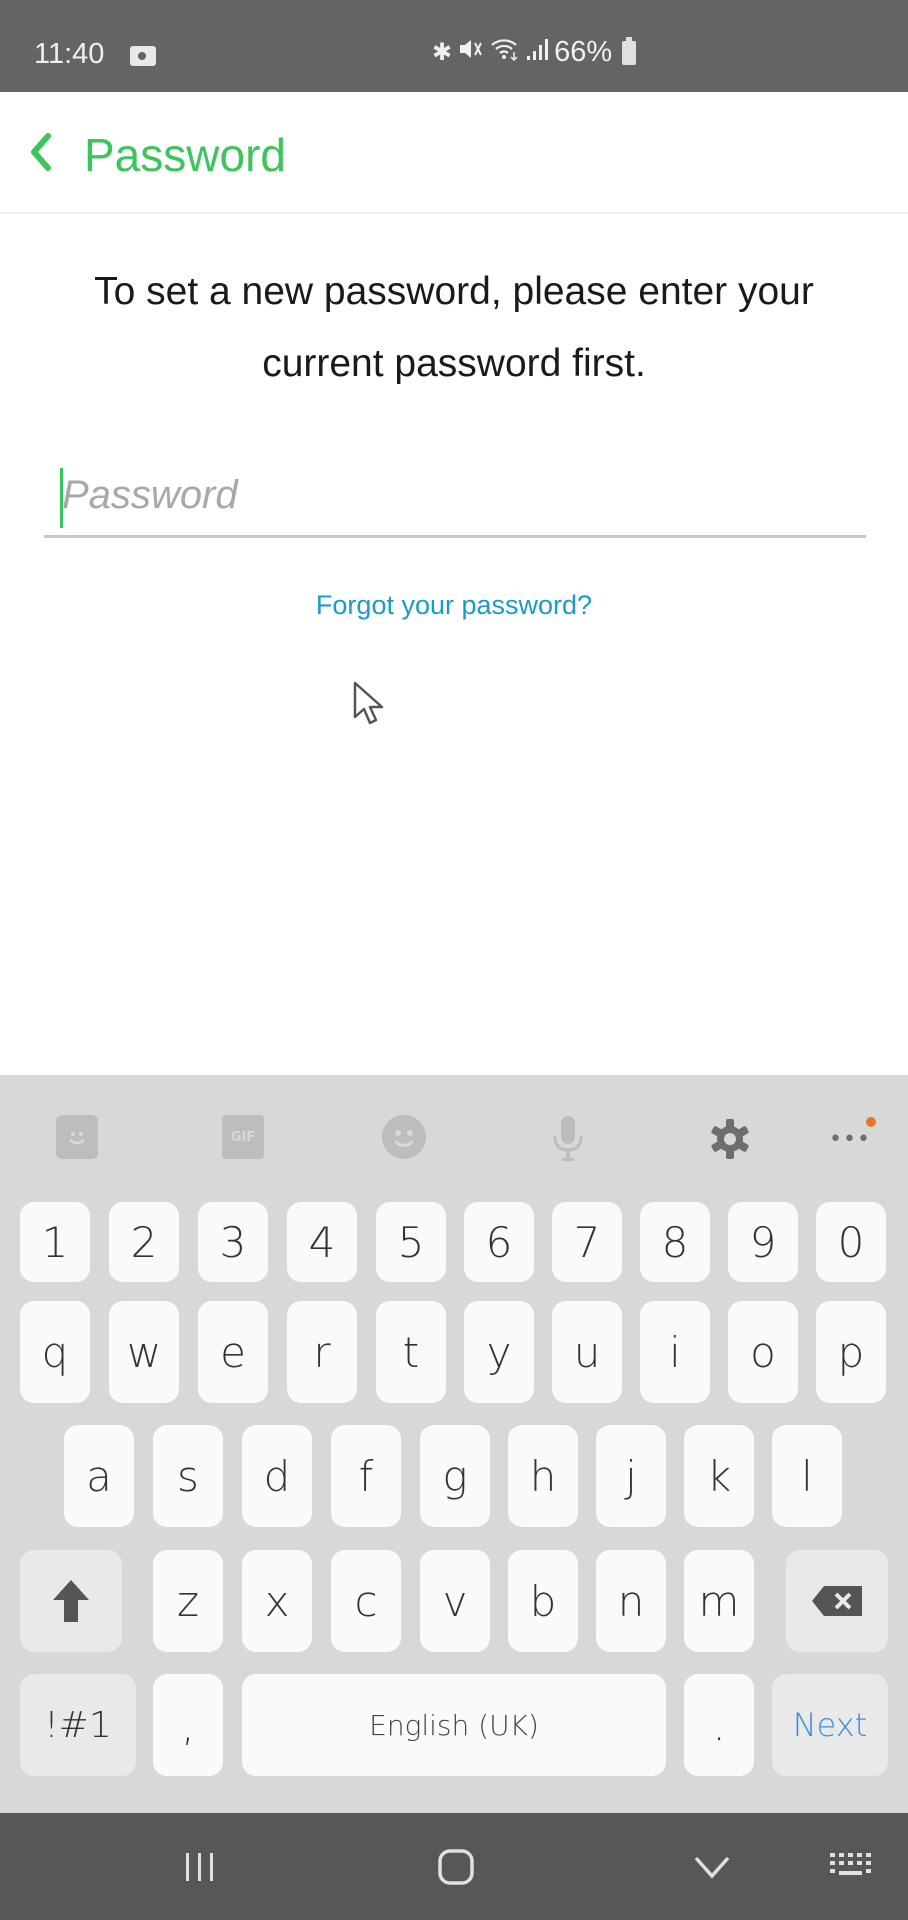 The width and height of the screenshot is (908, 1920). Describe the element at coordinates (144, 1242) in the screenshot. I see `key-2: 2` at that location.